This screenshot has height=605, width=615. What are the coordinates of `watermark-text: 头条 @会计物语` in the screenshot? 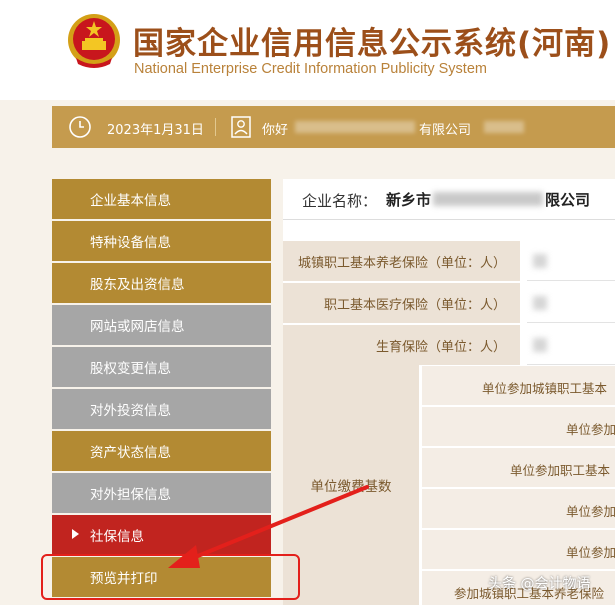 It's located at (539, 584).